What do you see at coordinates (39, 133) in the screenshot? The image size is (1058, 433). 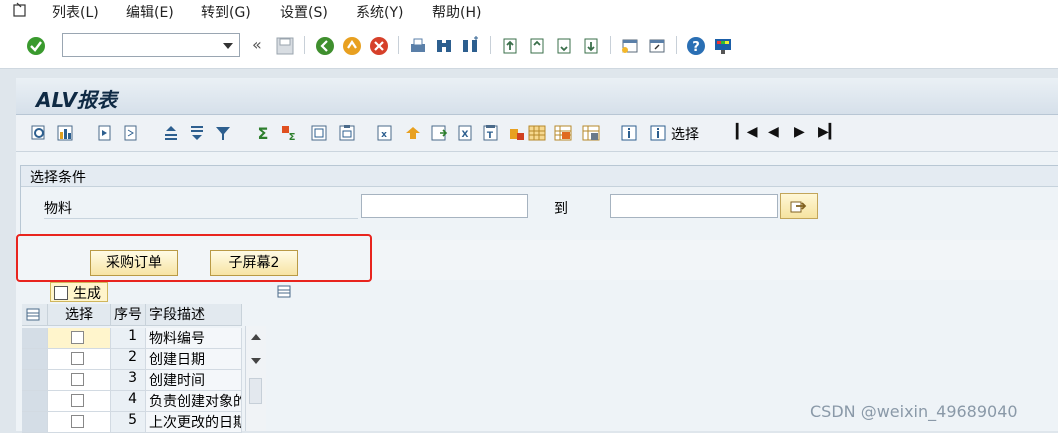 I see `details-icon` at bounding box center [39, 133].